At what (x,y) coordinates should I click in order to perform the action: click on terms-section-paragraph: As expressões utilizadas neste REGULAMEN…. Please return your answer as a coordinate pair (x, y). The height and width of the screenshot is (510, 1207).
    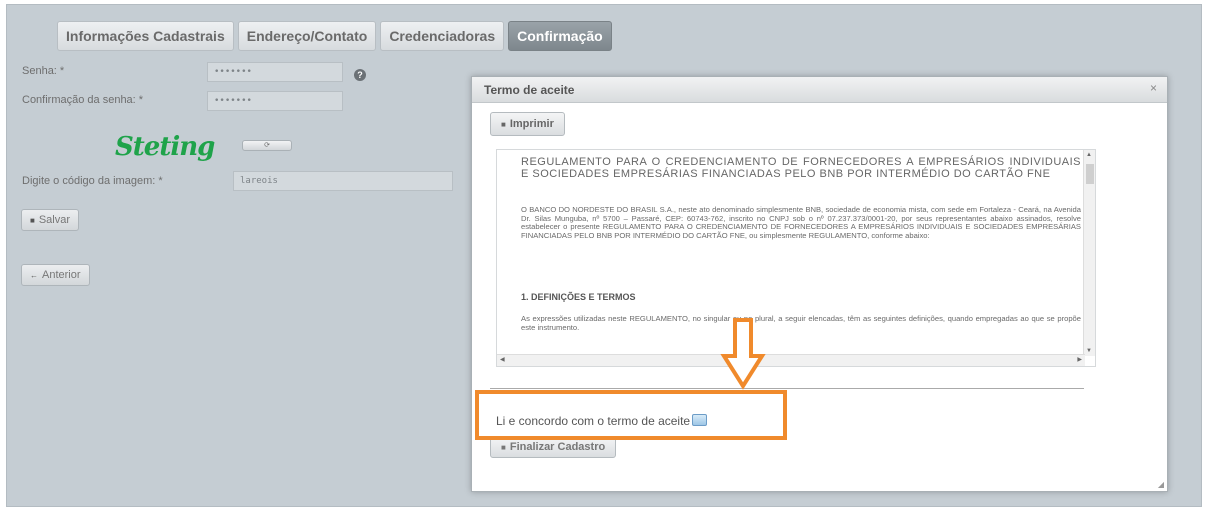
    Looking at the image, I should click on (801, 323).